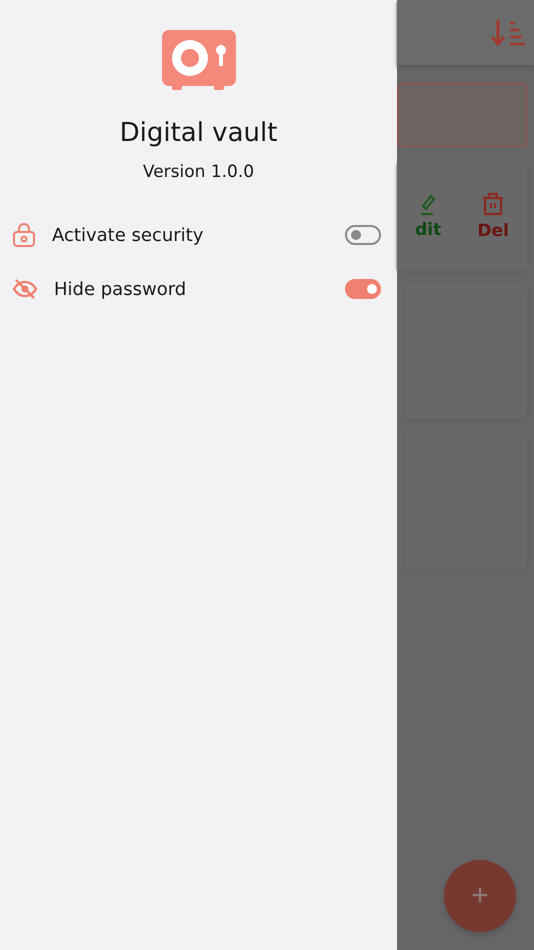 The image size is (534, 950). What do you see at coordinates (128, 235) in the screenshot?
I see `setting-label: Activate security` at bounding box center [128, 235].